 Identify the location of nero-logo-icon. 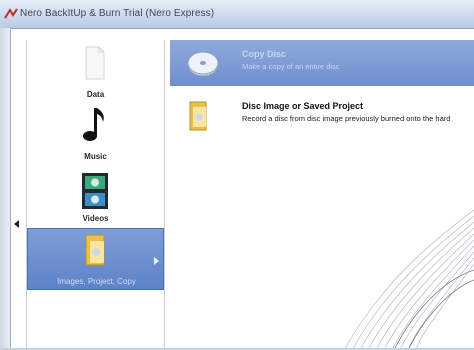
(11, 13).